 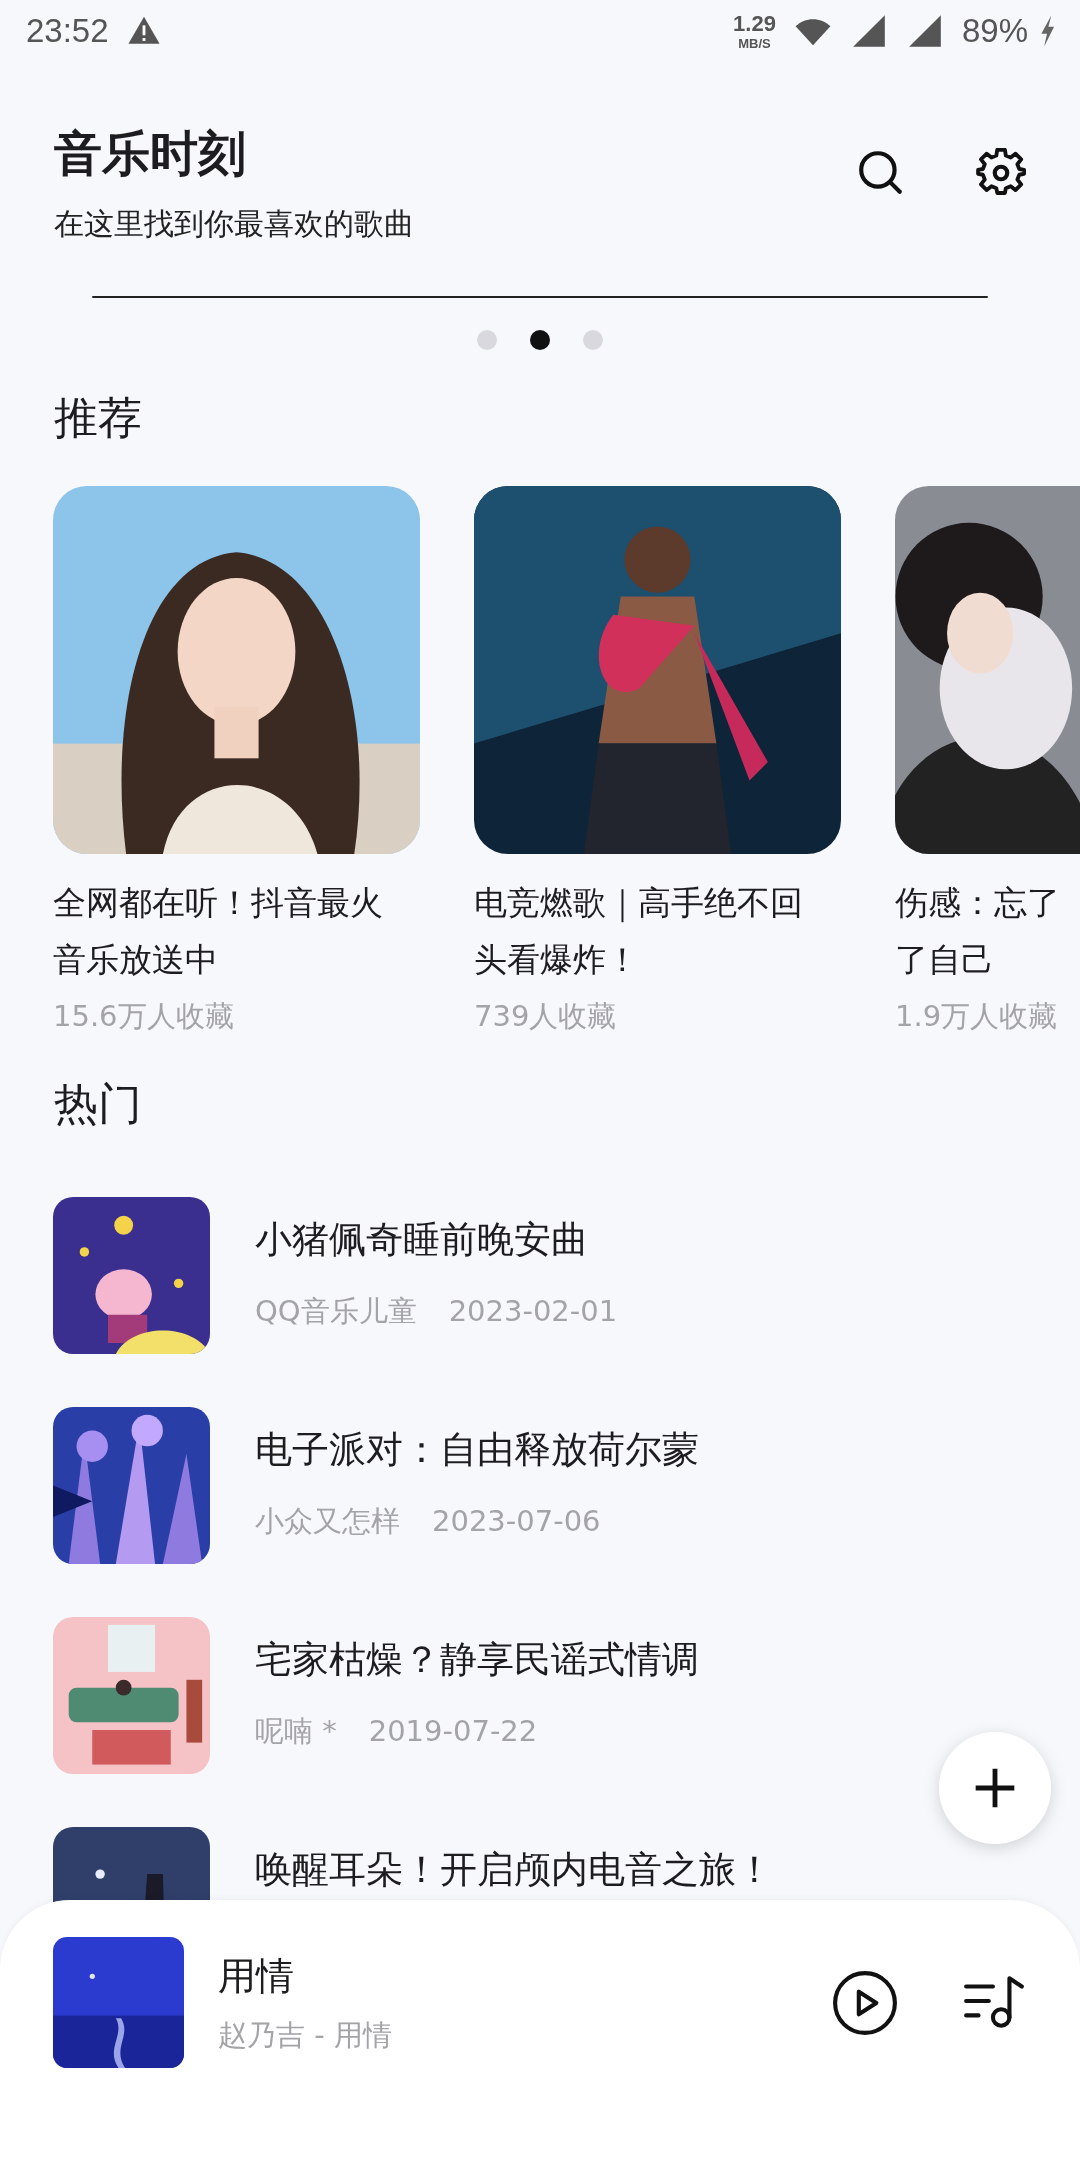 I want to click on settings-icon, so click(x=1001, y=173).